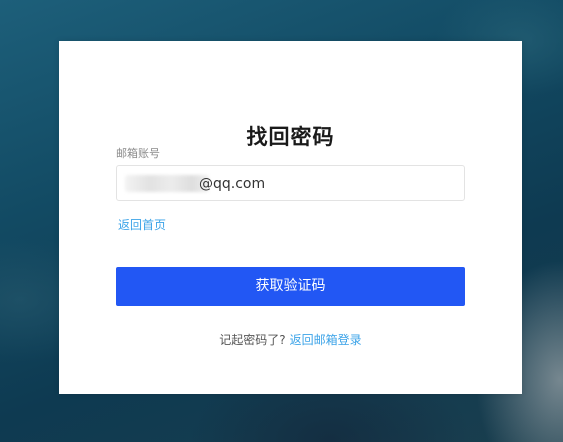  I want to click on footer-question: 记起密码了?, so click(252, 340).